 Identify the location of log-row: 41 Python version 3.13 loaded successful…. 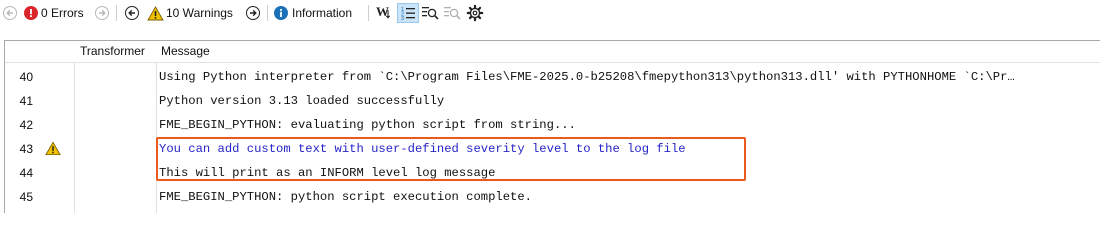
(552, 101).